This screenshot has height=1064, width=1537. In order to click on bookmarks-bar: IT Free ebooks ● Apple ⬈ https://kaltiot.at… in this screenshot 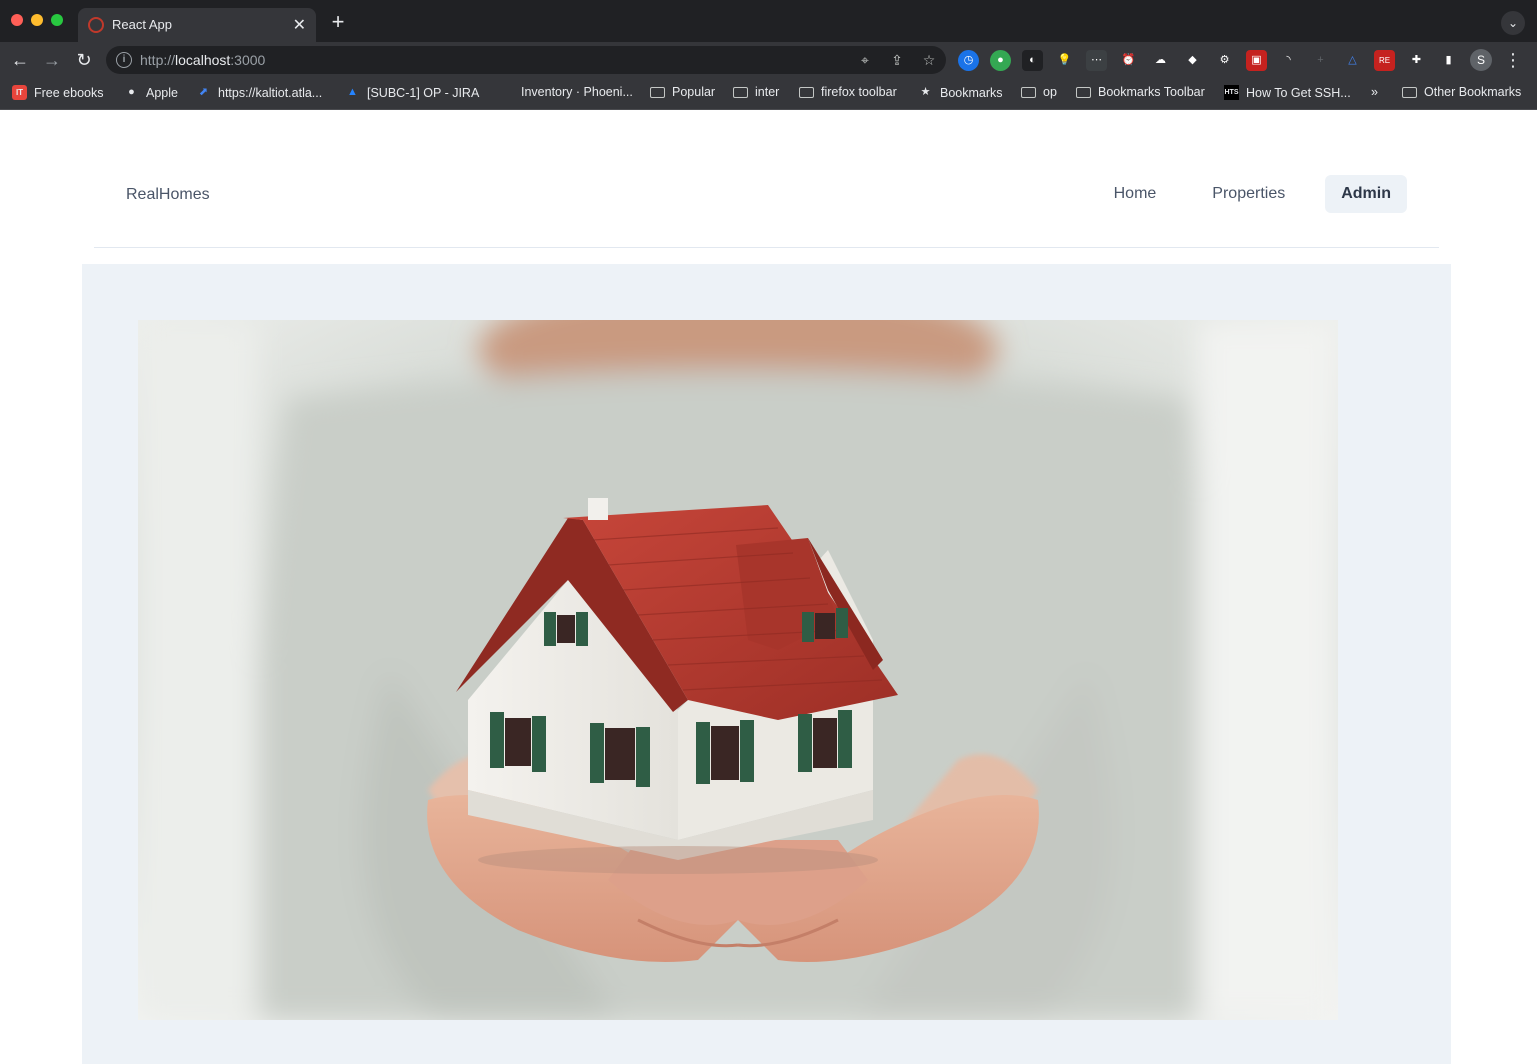, I will do `click(768, 94)`.